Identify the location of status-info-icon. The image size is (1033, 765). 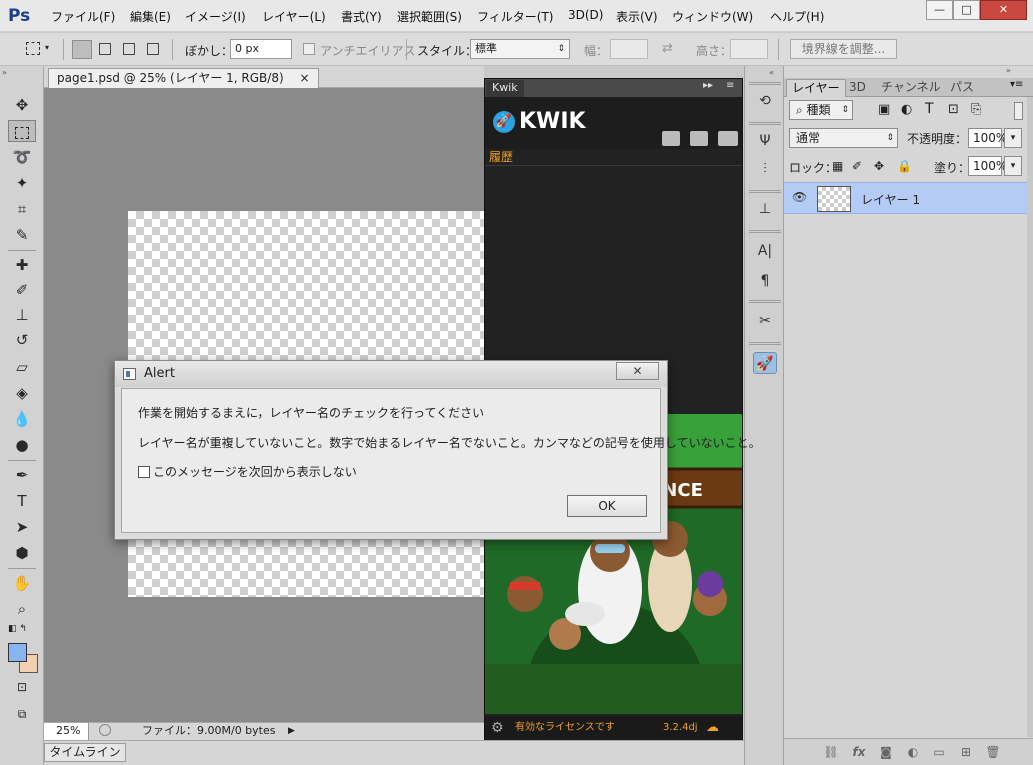
(105, 730).